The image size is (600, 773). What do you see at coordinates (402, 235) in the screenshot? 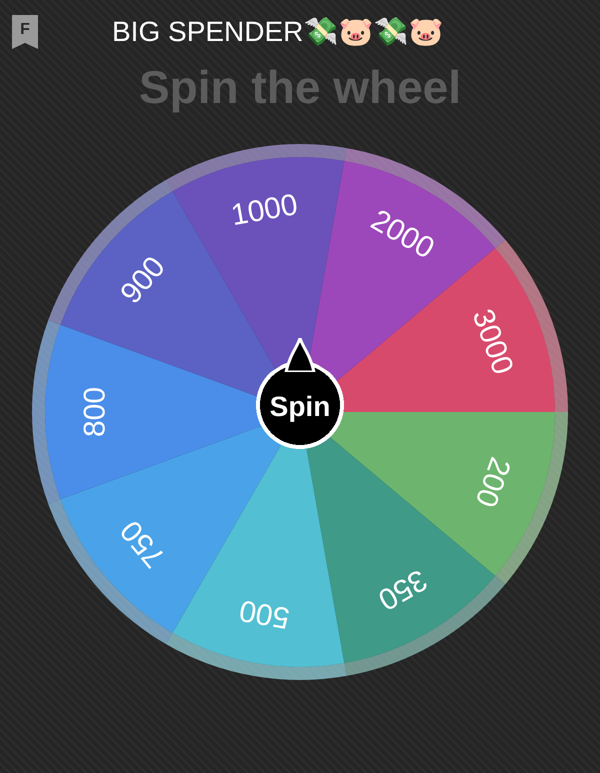
I see `segment-label: 2000` at bounding box center [402, 235].